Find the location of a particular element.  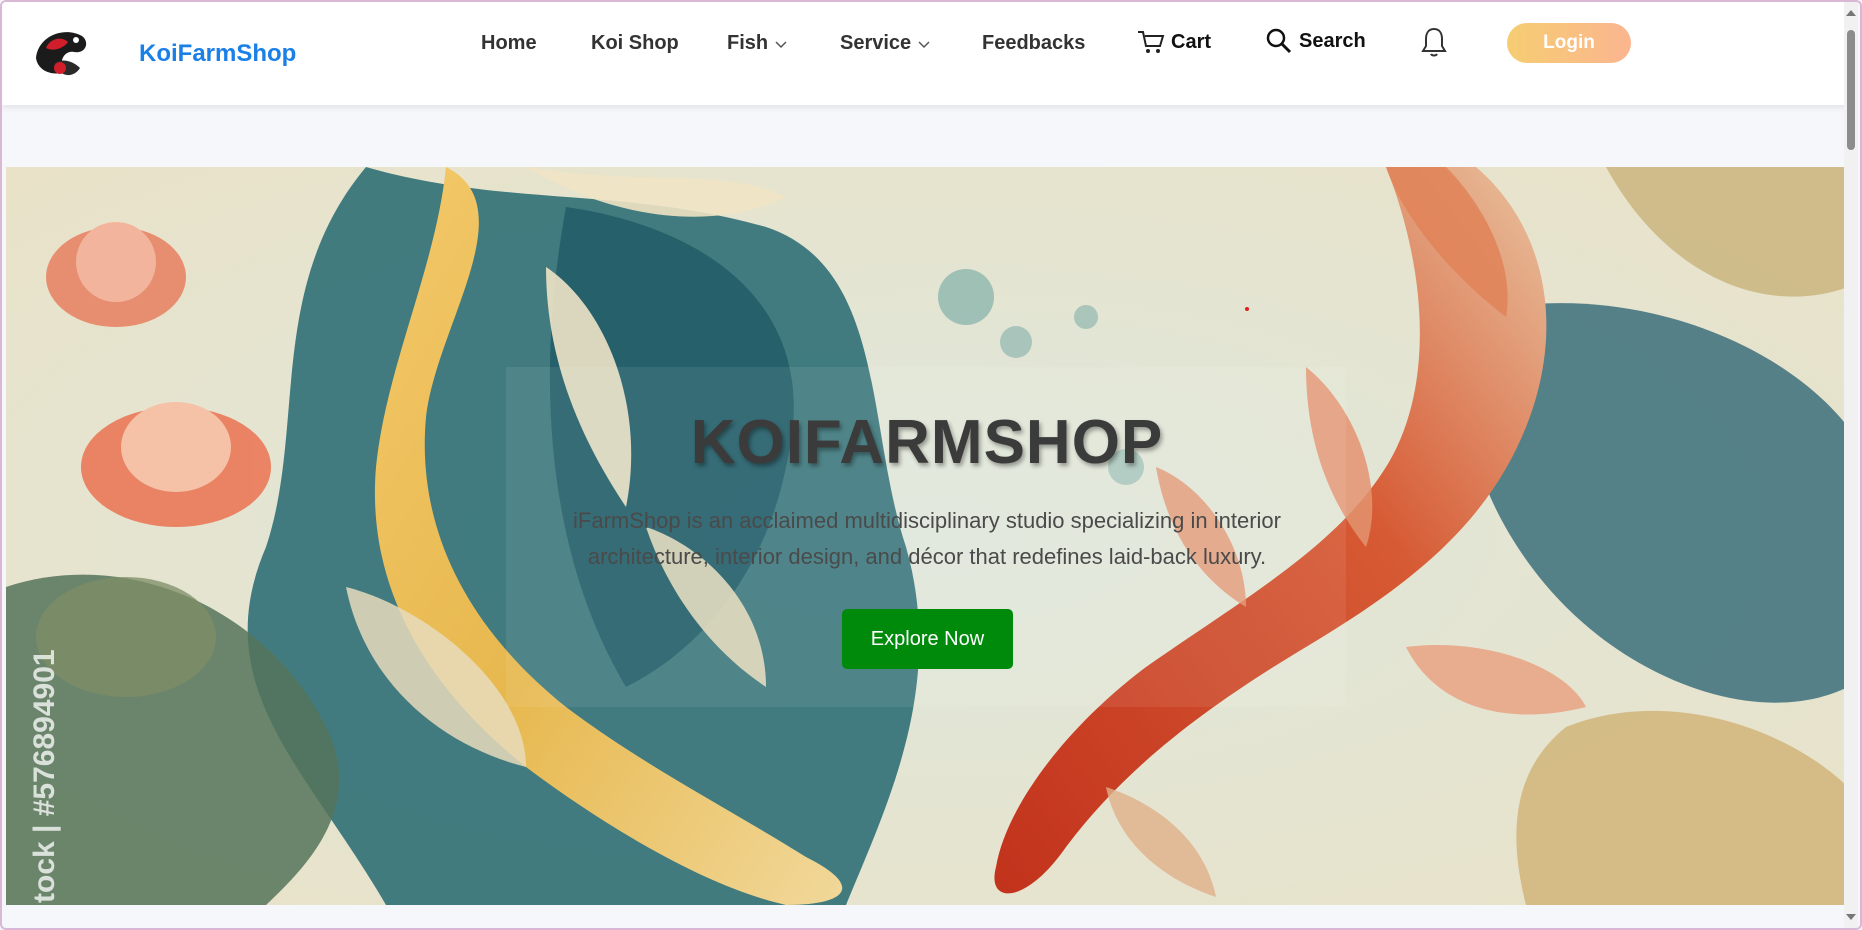

nav-home-label: Home is located at coordinates (509, 43).